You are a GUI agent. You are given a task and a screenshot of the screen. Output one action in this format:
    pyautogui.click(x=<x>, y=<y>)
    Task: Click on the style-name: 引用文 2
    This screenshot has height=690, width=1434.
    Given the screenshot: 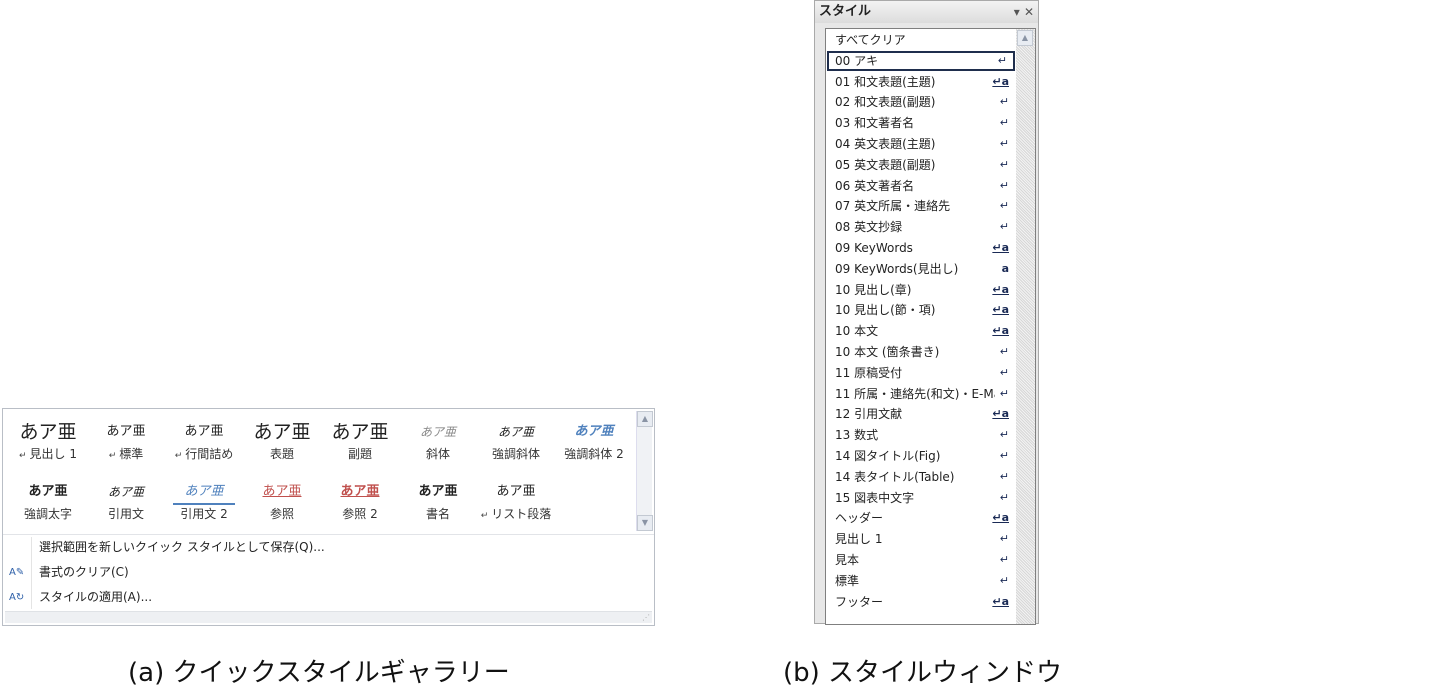 What is the action you would take?
    pyautogui.click(x=204, y=514)
    